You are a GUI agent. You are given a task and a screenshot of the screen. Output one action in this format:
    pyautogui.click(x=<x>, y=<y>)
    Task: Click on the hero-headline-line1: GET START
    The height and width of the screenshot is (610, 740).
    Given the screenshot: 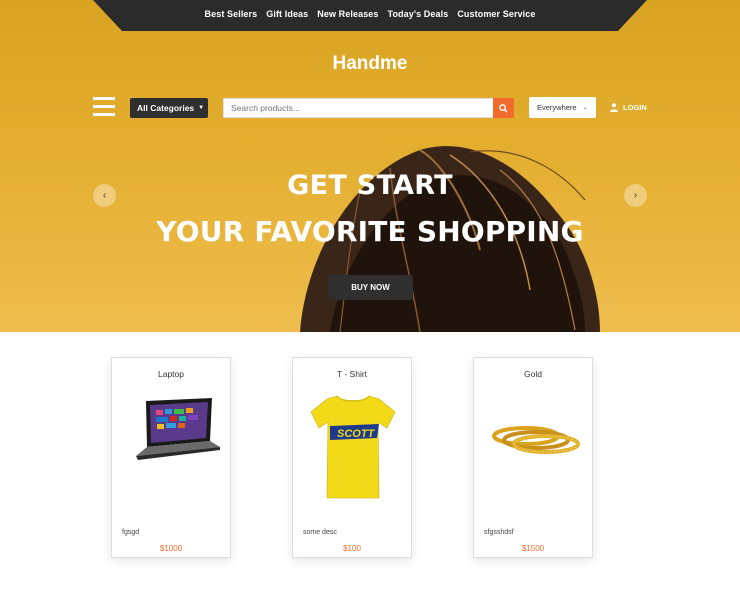 What is the action you would take?
    pyautogui.click(x=370, y=185)
    